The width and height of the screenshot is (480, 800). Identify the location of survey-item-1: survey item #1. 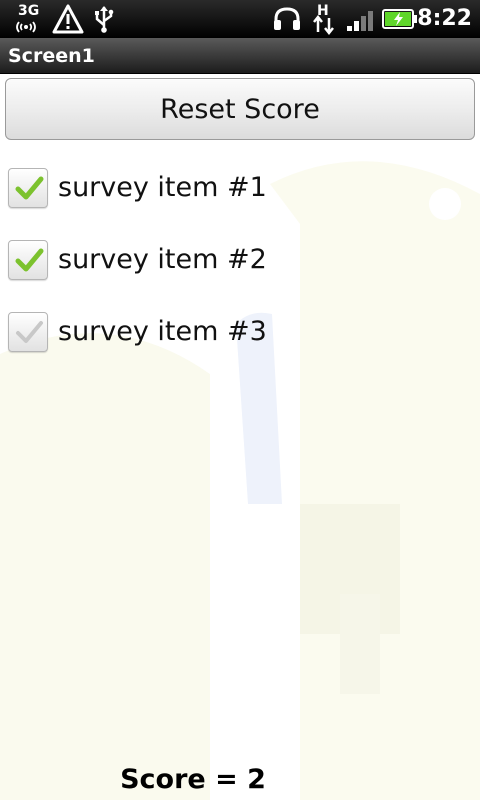
(240, 192).